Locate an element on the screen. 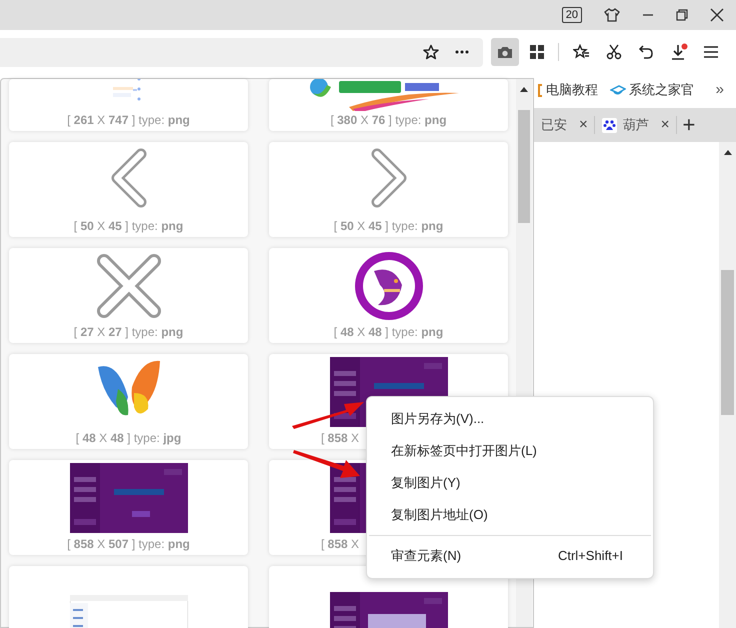 This screenshot has height=628, width=736. image-caption: [ 27 X 27 ] type: png is located at coordinates (129, 332).